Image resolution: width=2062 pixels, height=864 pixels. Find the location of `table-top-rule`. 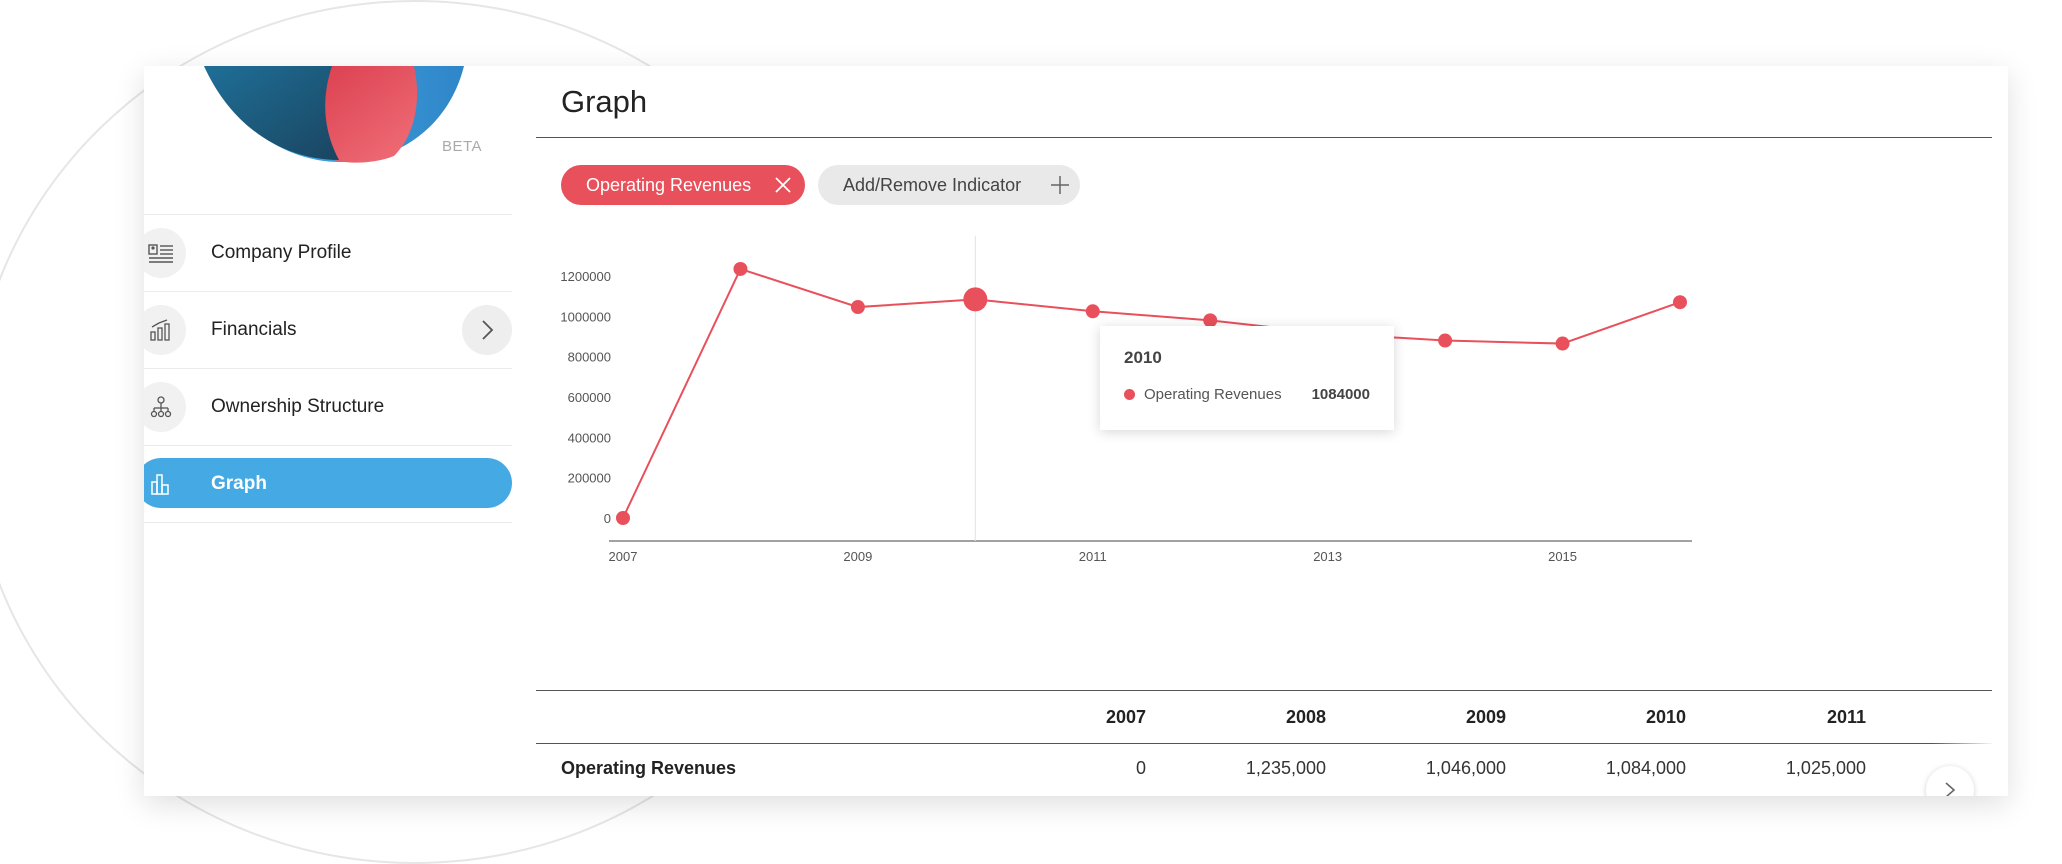

table-top-rule is located at coordinates (1264, 690).